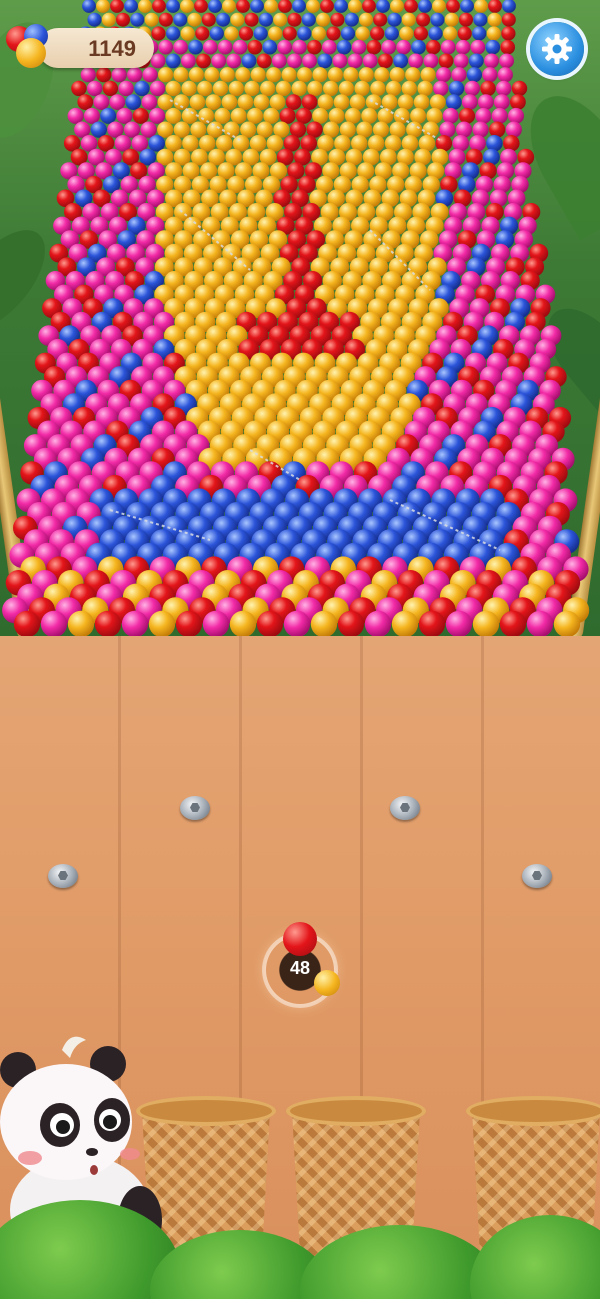 This screenshot has height=1299, width=600. What do you see at coordinates (300, 939) in the screenshot?
I see `current-bubble` at bounding box center [300, 939].